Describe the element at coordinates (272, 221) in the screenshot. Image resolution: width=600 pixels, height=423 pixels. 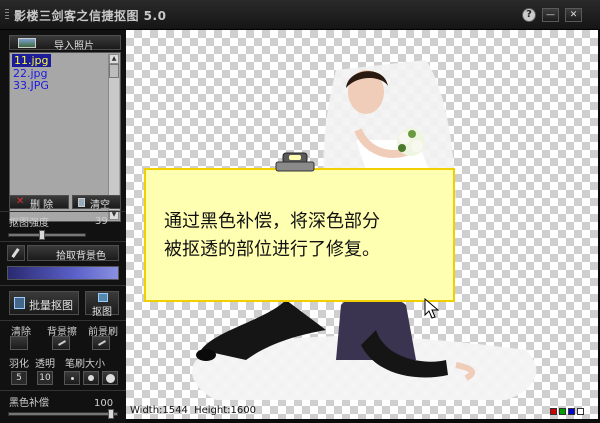
I see `note-line-1: 通过黑色补偿，将深色部分` at that location.